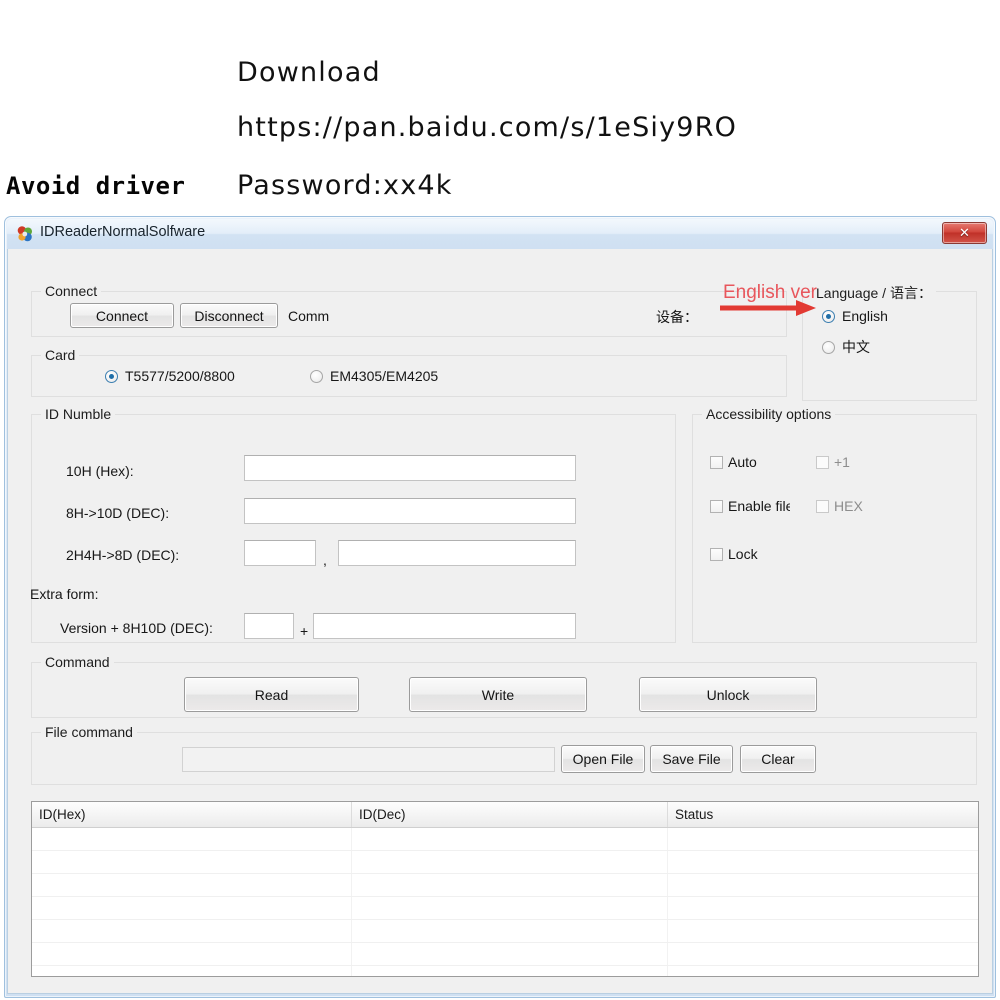  What do you see at coordinates (677, 317) in the screenshot?
I see `device-label: 设备：` at bounding box center [677, 317].